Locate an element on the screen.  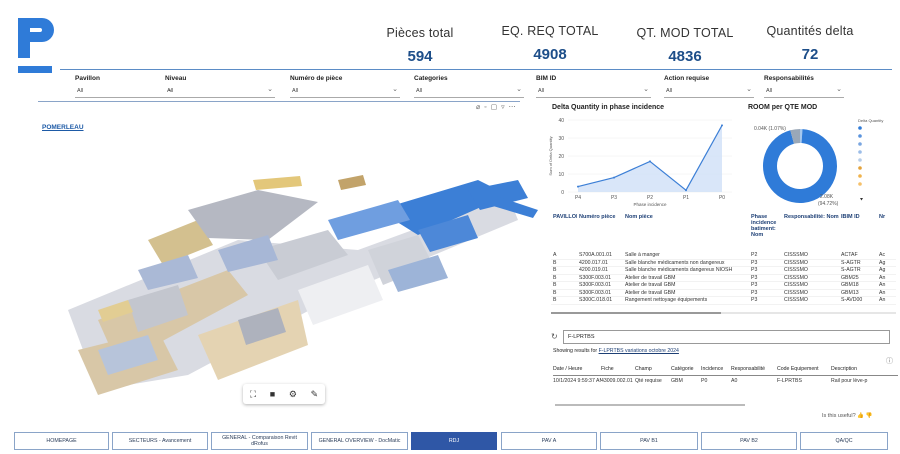
column-header: Responsabilité: Nom is located at coordinates (810, 217).